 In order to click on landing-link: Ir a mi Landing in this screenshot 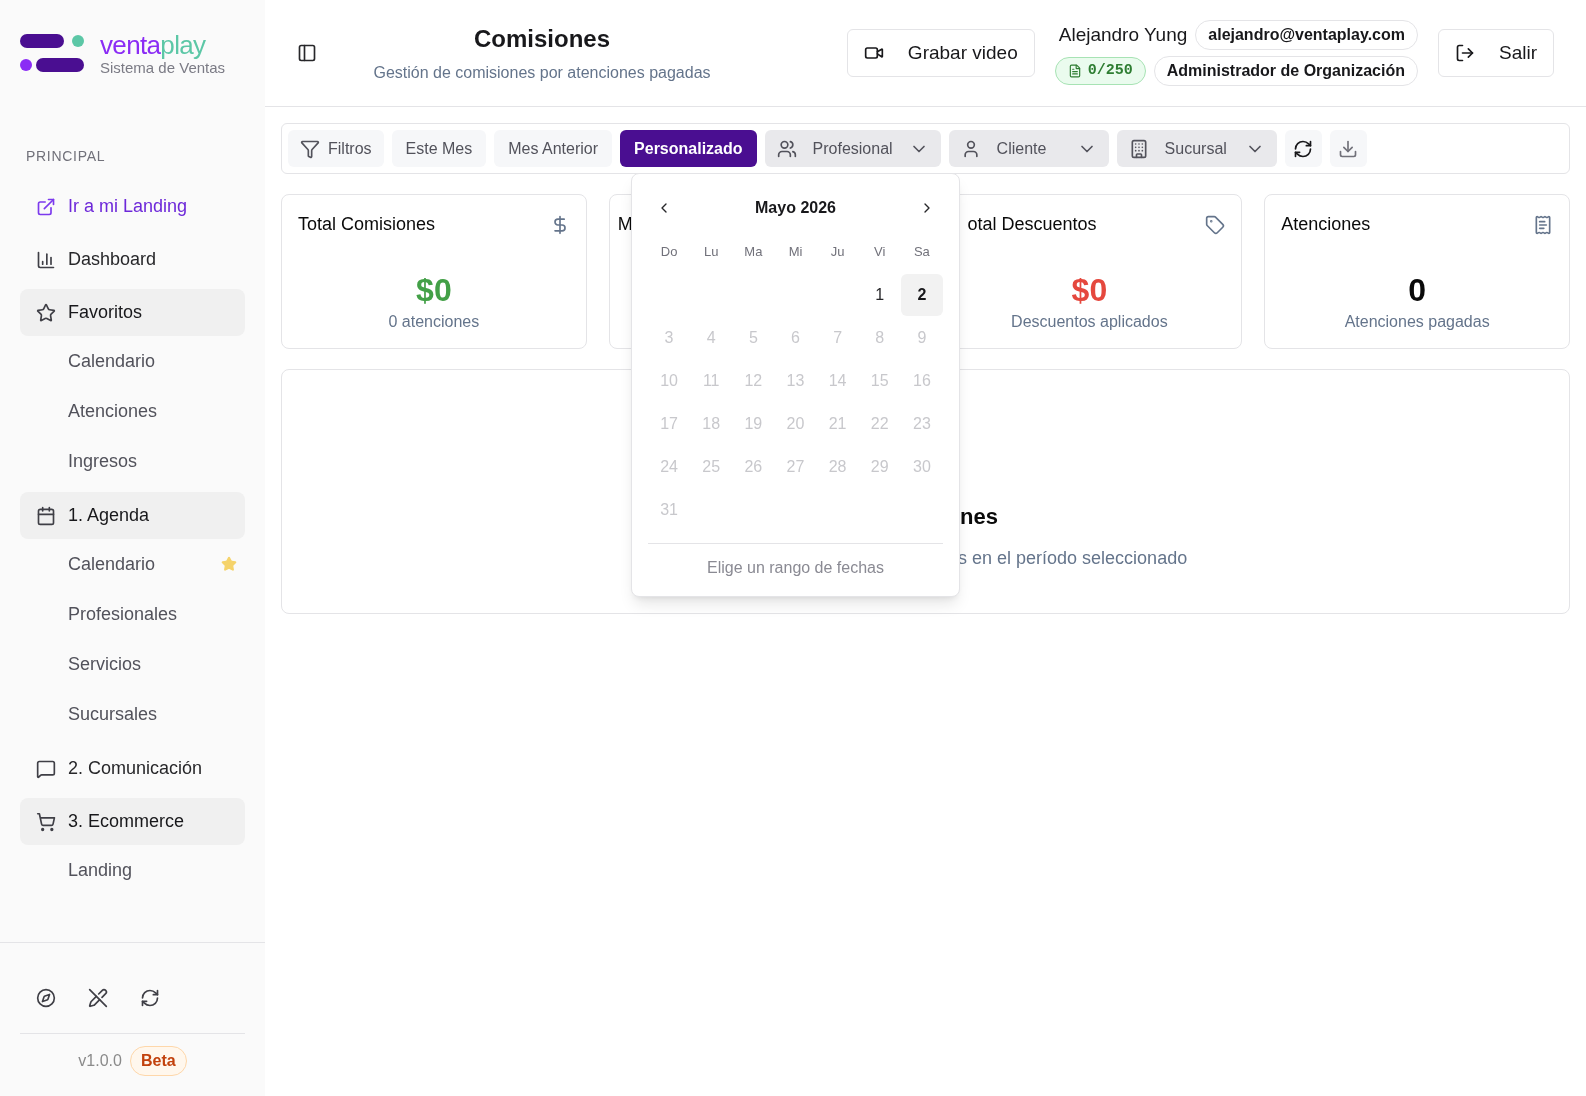, I will do `click(132, 206)`.